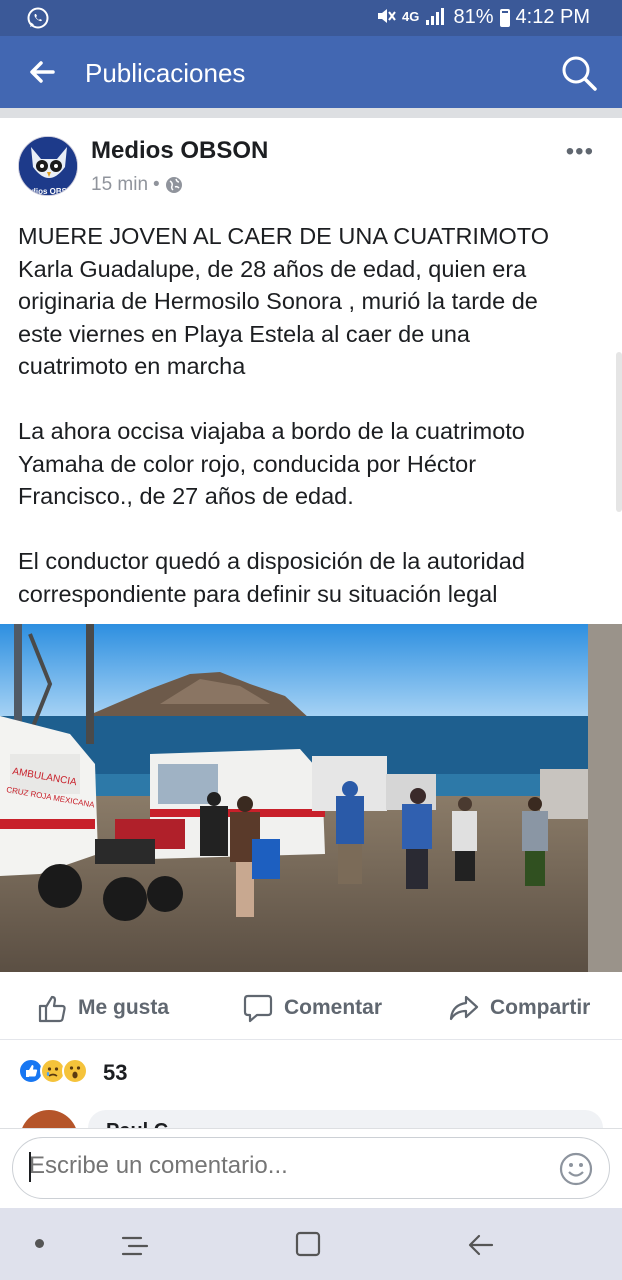 The width and height of the screenshot is (622, 1280). Describe the element at coordinates (540, 1007) in the screenshot. I see `share-label: Compartir` at that location.